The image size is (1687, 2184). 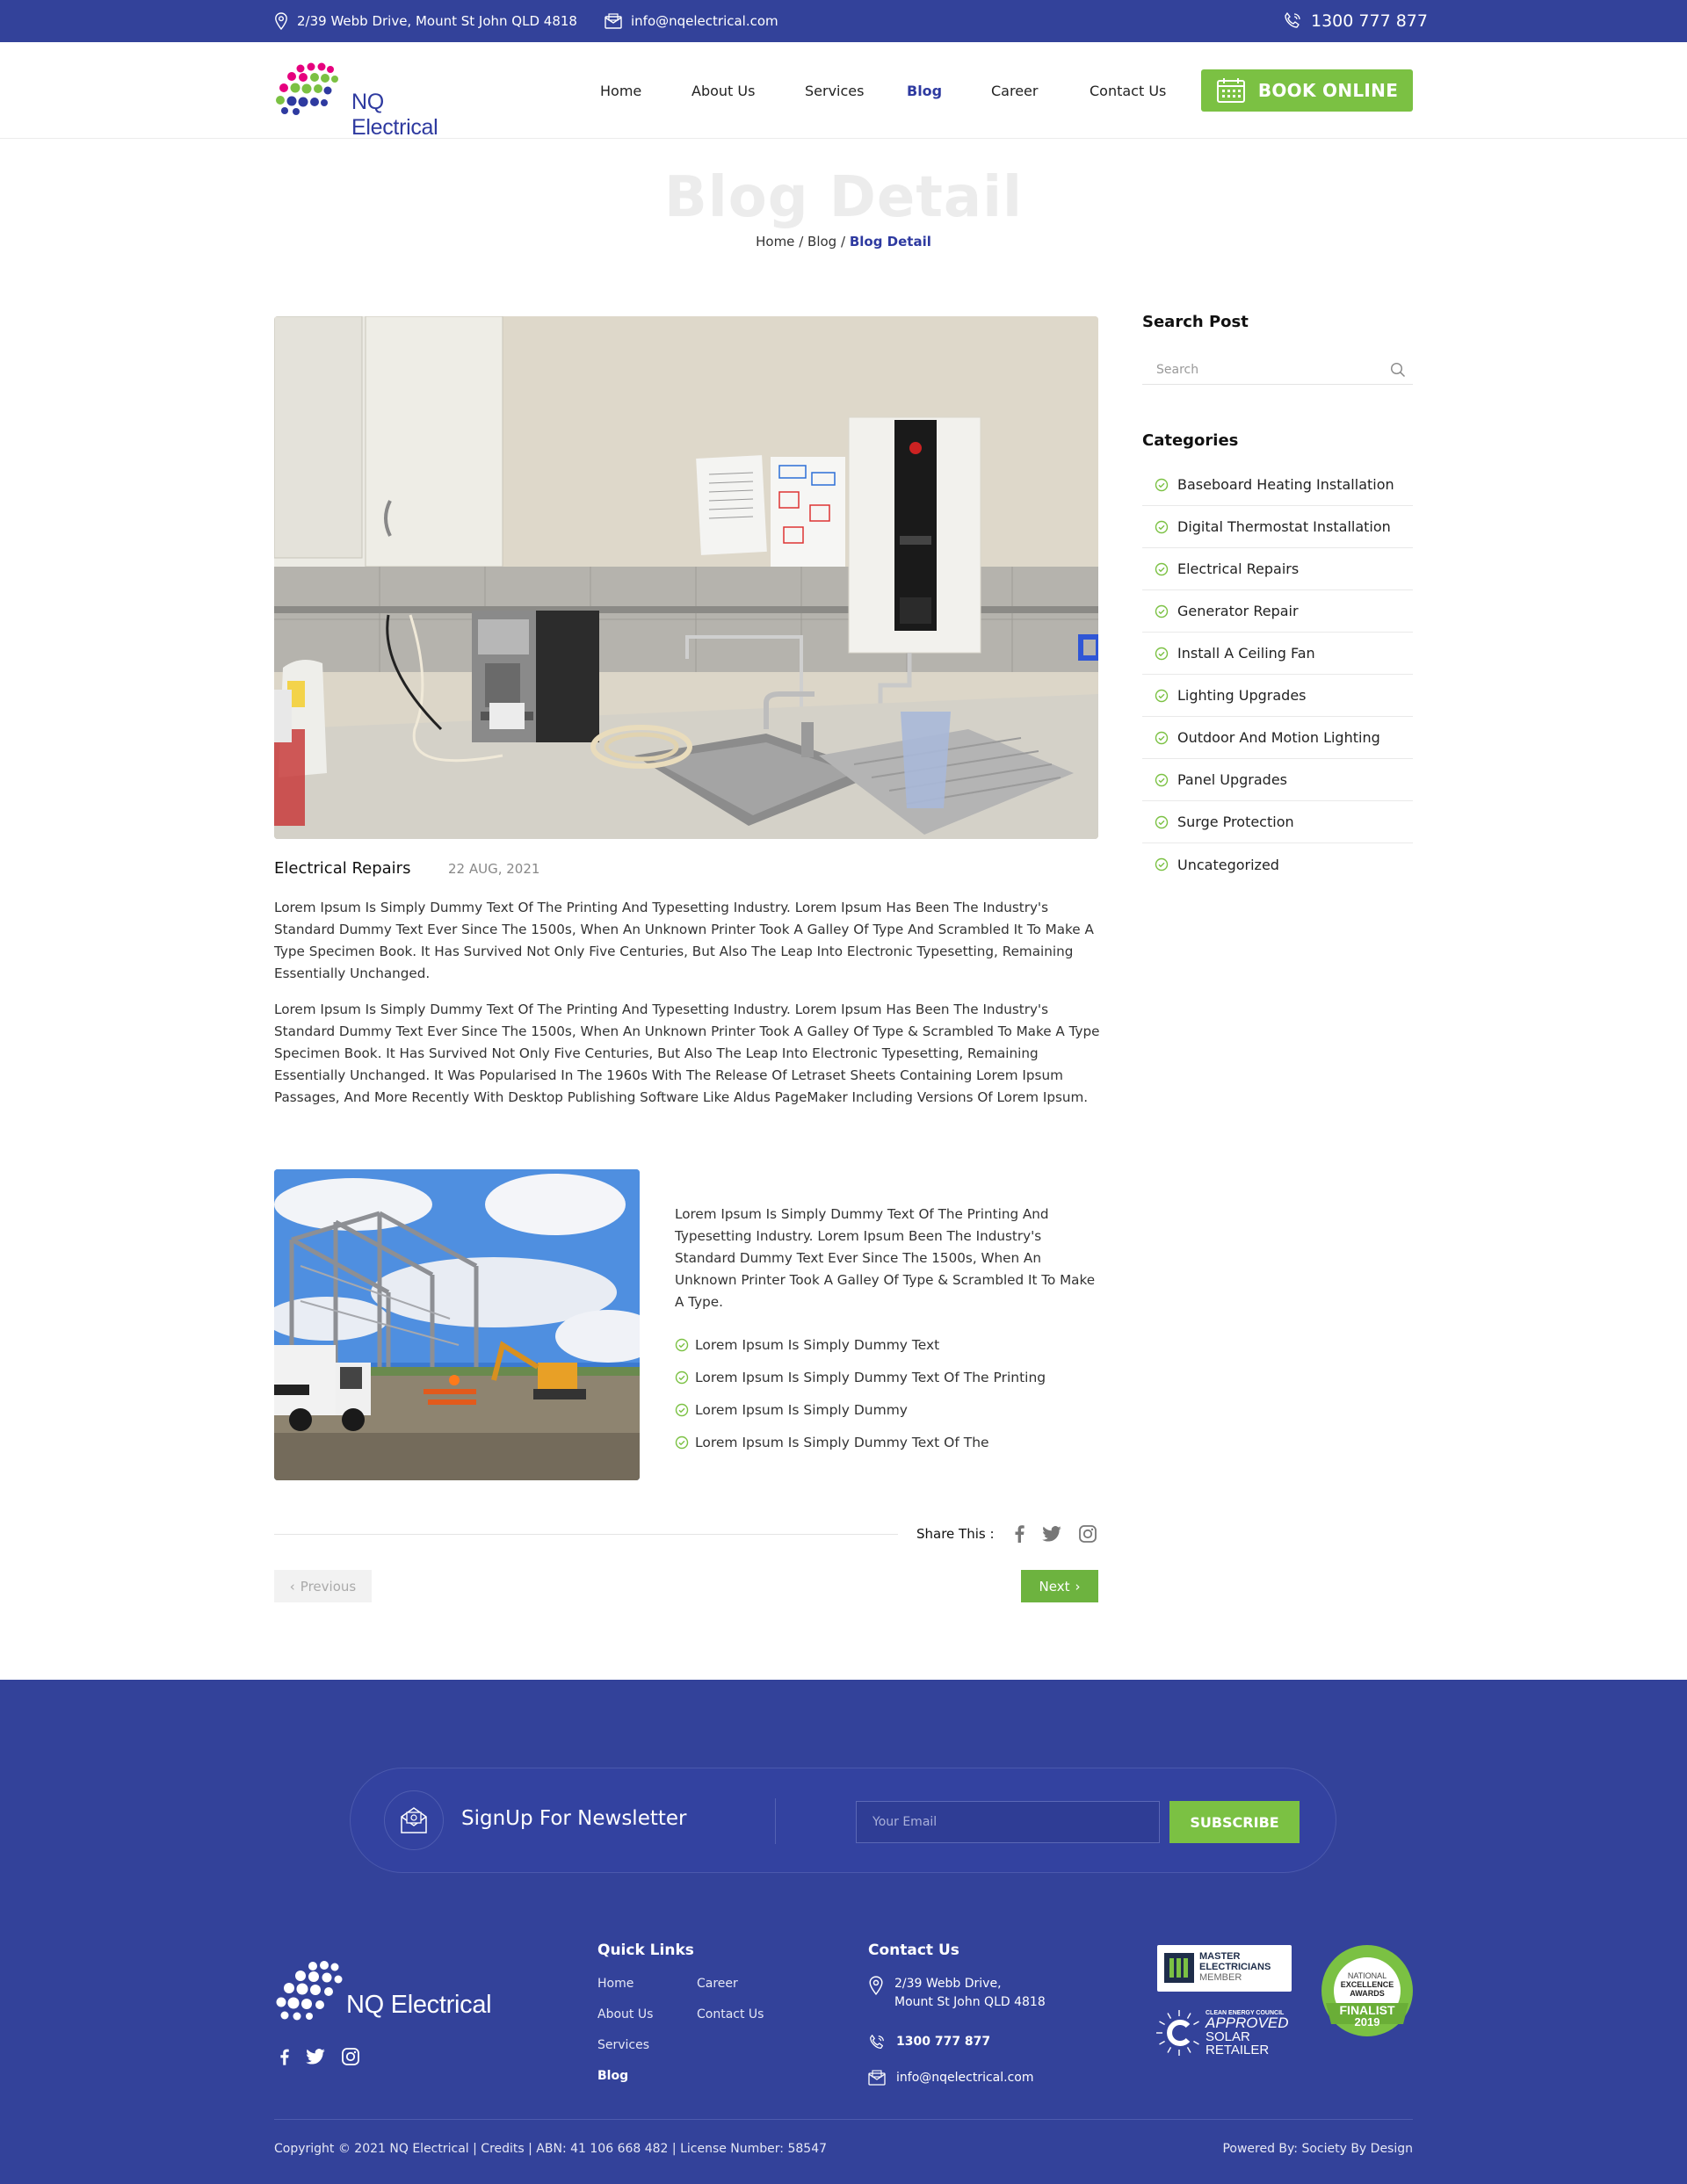 I want to click on share-twitter-icon, so click(x=1051, y=1533).